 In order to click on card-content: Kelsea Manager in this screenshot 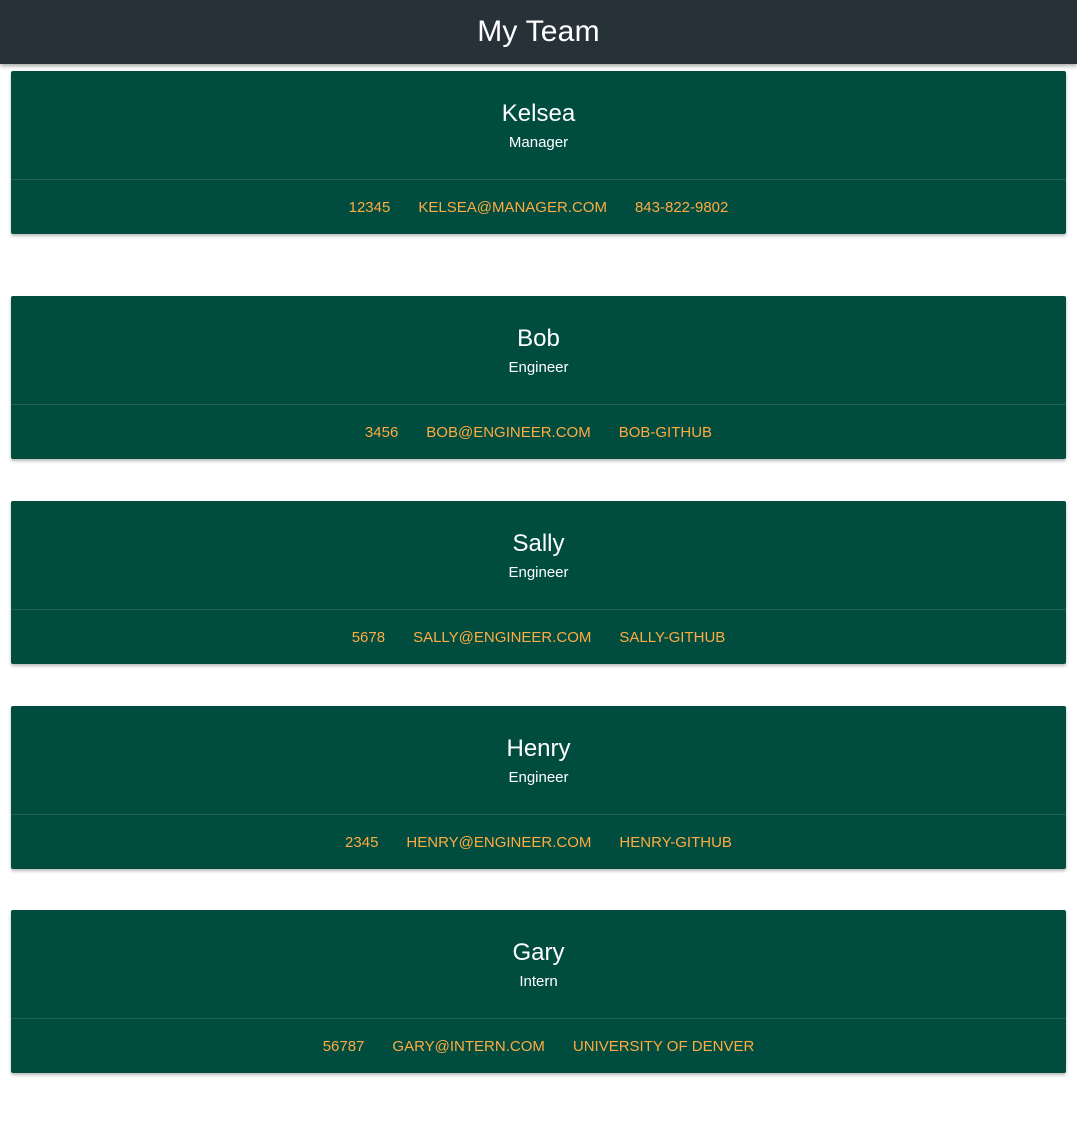, I will do `click(538, 125)`.